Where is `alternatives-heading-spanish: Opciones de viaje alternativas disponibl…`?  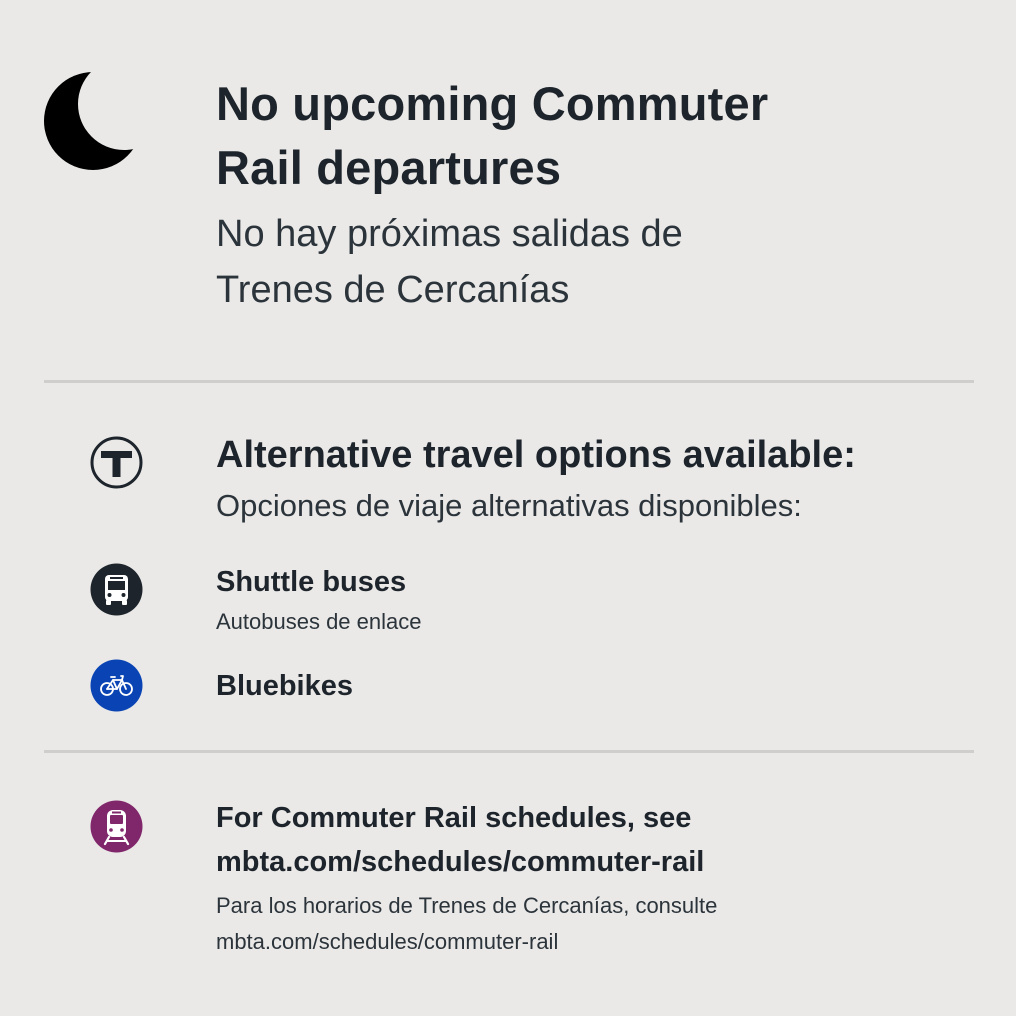
alternatives-heading-spanish: Opciones de viaje alternativas disponibl… is located at coordinates (509, 505).